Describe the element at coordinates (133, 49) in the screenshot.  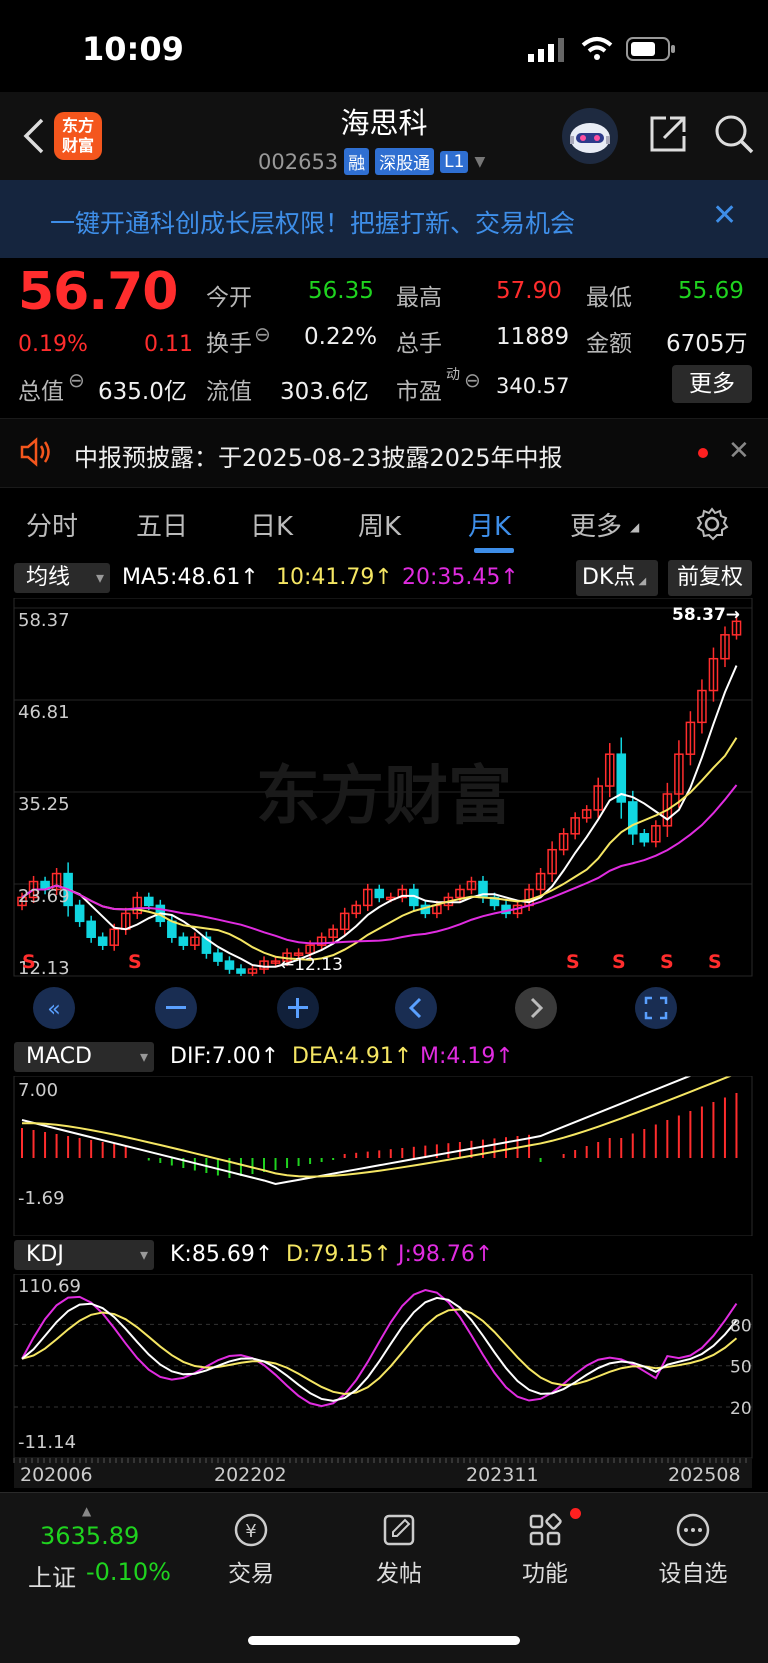
I see `status-time: 10:09` at that location.